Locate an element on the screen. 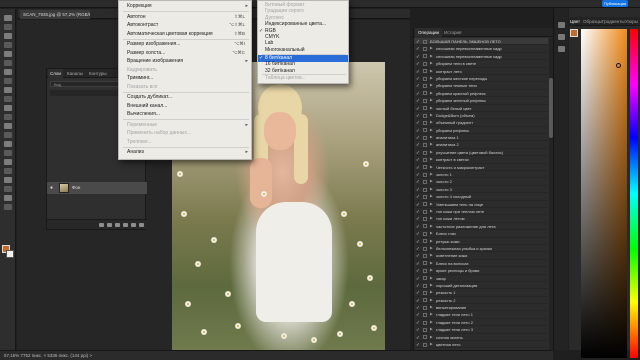 Image resolution: width=640 pixels, height=360 pixels. action-row: ✓ ▶ Четкость и микроконтраст is located at coordinates (481, 168).